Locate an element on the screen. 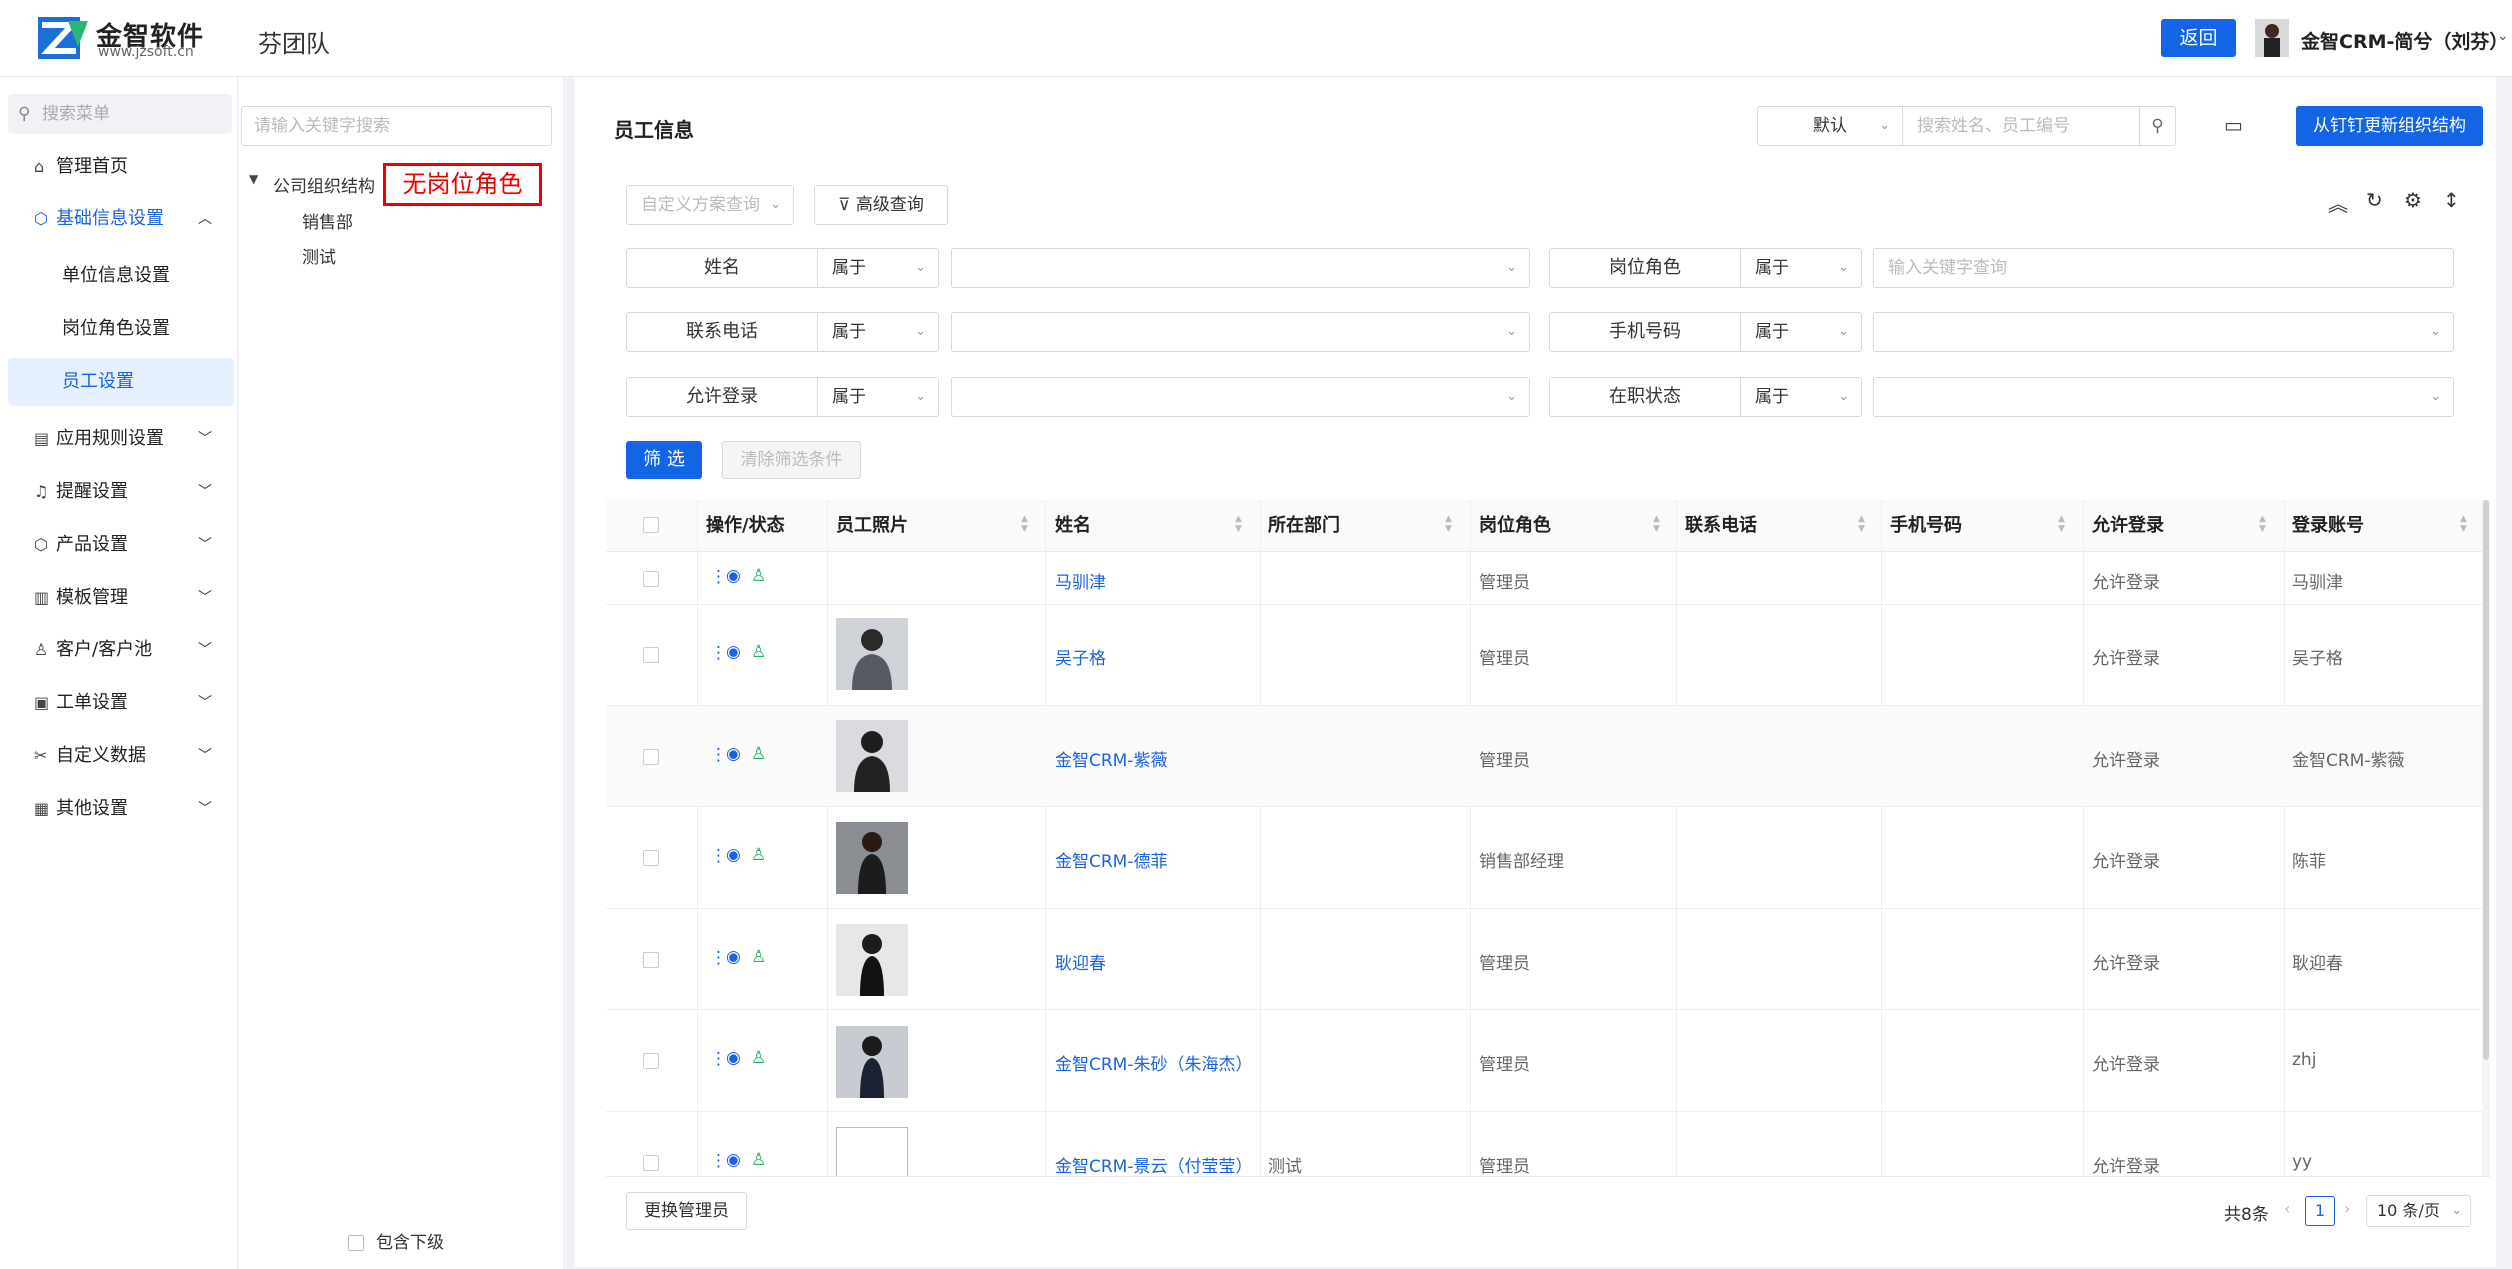  sidebar-item-custom-data: ✂ 自定义数据 ﹀ is located at coordinates (119, 756).